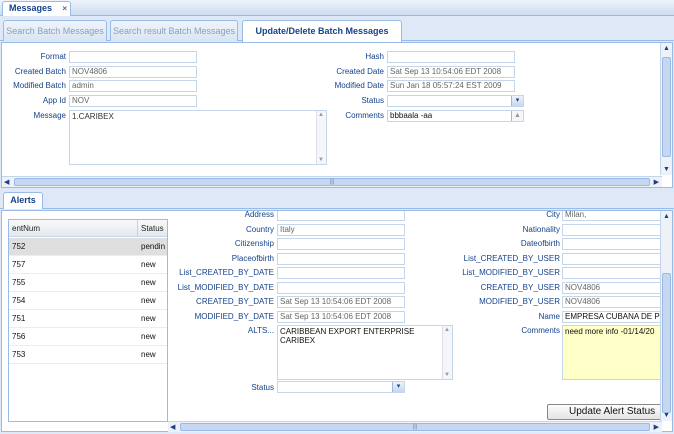 The height and width of the screenshot is (434, 674). What do you see at coordinates (37, 8) in the screenshot?
I see `messages-window-tab: Messages ×` at bounding box center [37, 8].